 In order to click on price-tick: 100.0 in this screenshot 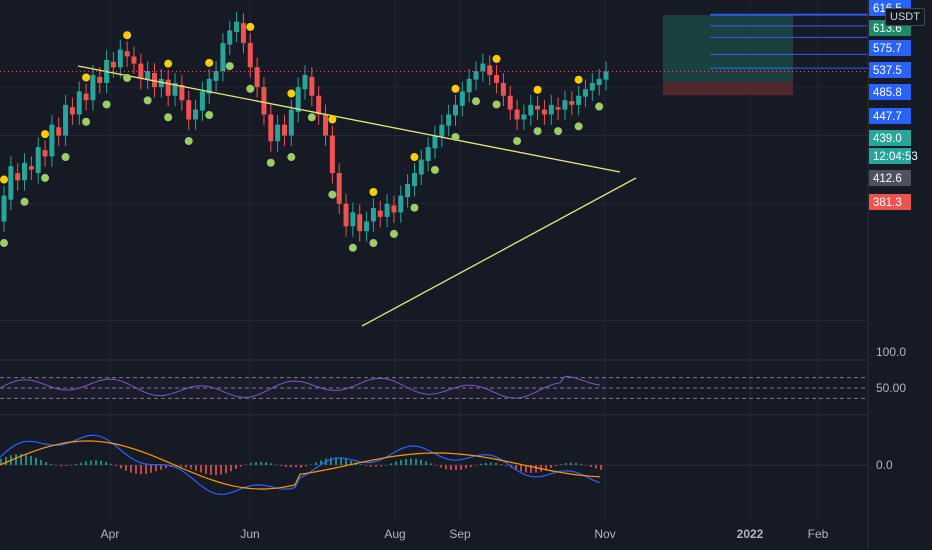, I will do `click(891, 352)`.